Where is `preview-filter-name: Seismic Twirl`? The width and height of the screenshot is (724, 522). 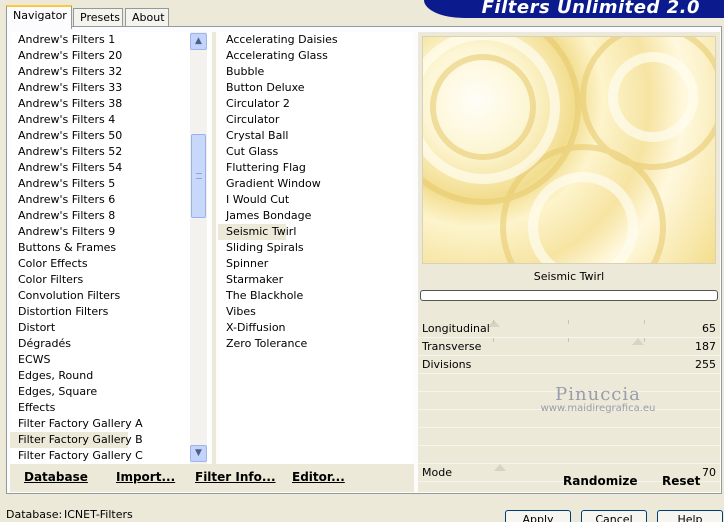
preview-filter-name: Seismic Twirl is located at coordinates (569, 276).